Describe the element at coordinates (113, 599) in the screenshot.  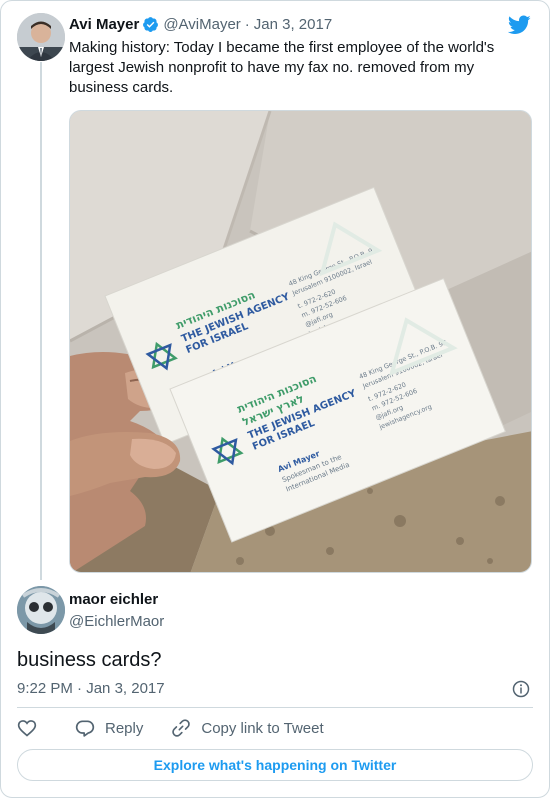
I see `reply-author-name: maor eichler` at that location.